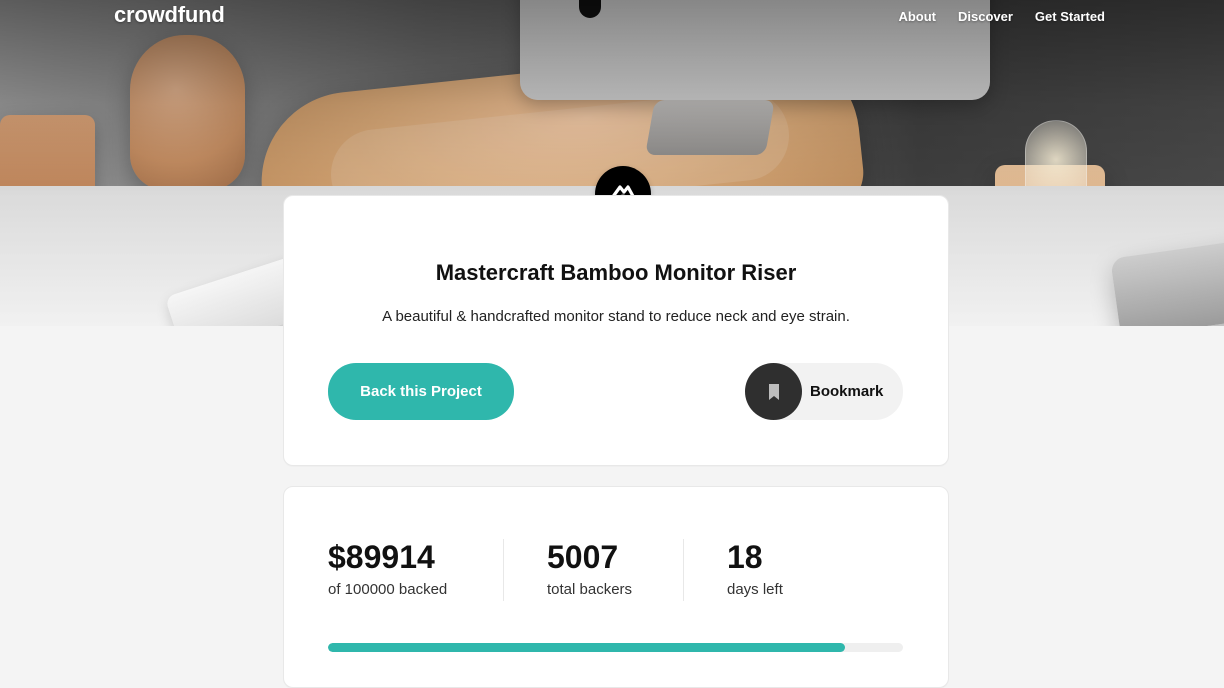 This screenshot has width=1224, height=688. I want to click on funding-progress-track, so click(615, 647).